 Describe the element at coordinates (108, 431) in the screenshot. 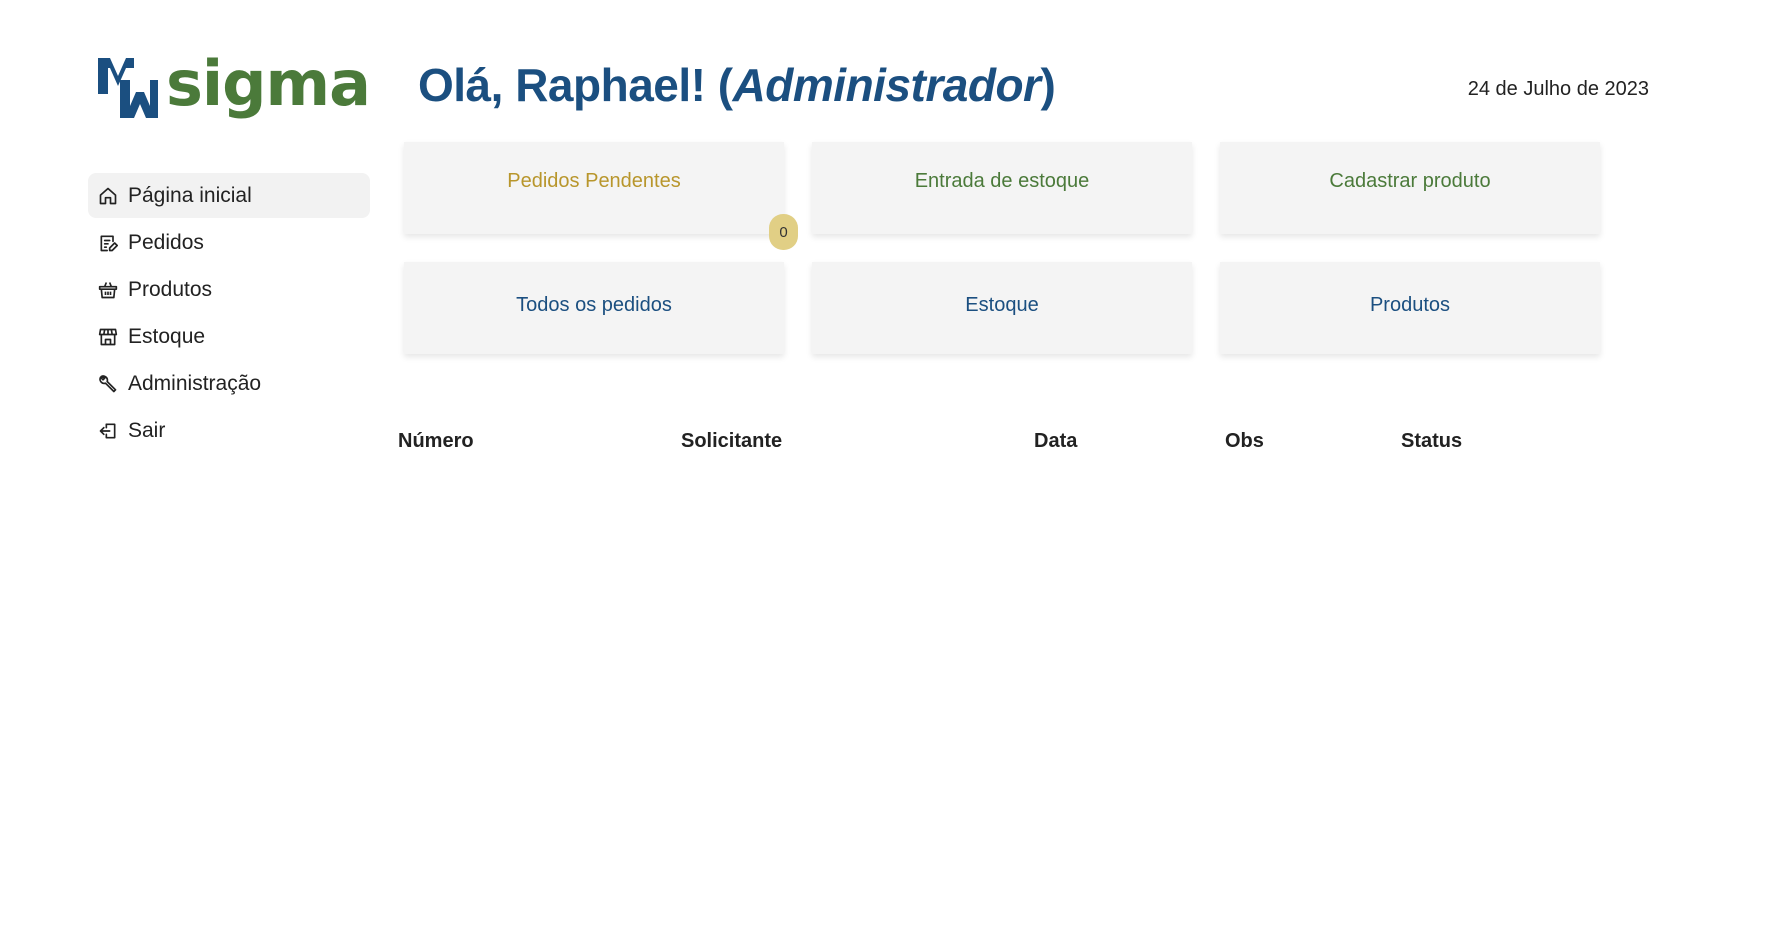

I see `logout-icon` at that location.